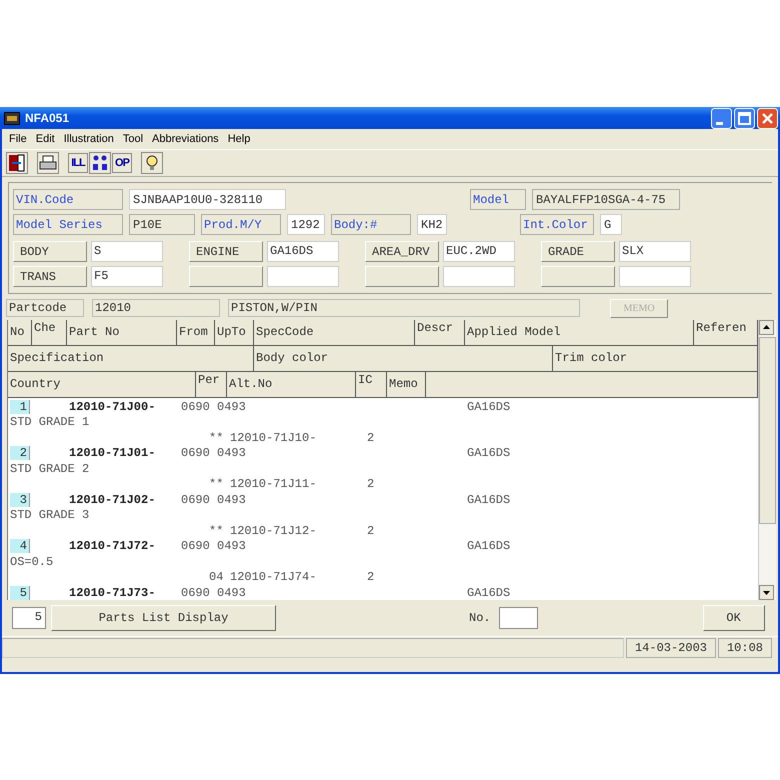  I want to click on parts-list-button: Parts List Display, so click(163, 618).